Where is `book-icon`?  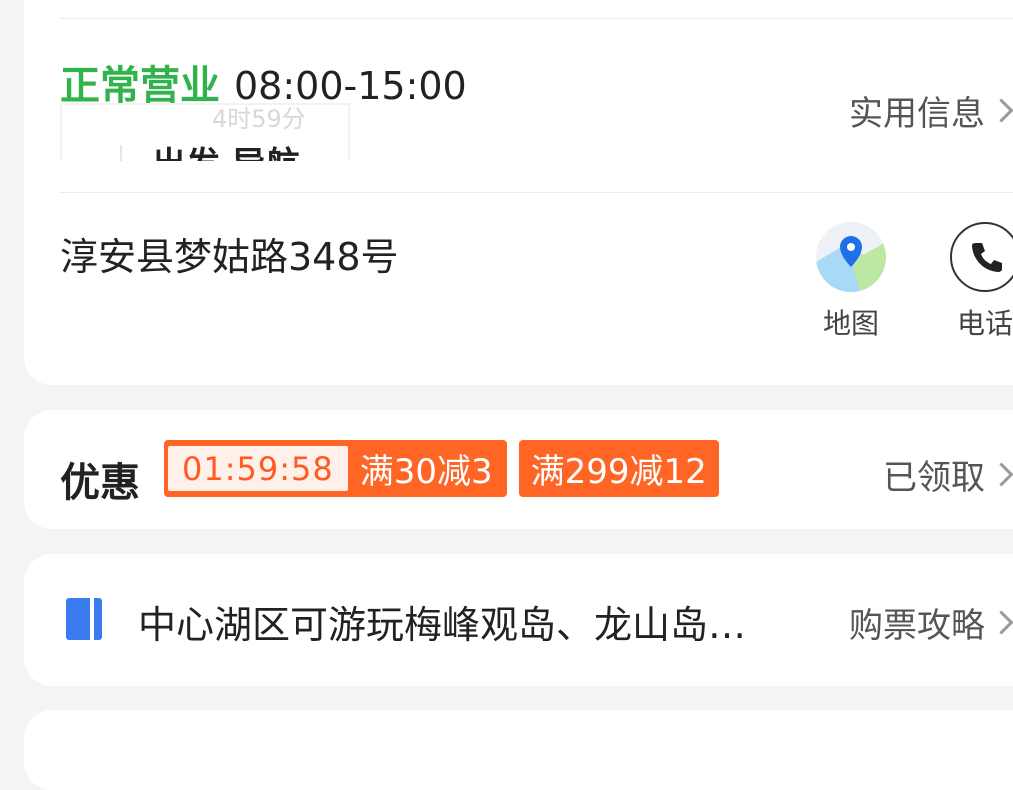
book-icon is located at coordinates (84, 619).